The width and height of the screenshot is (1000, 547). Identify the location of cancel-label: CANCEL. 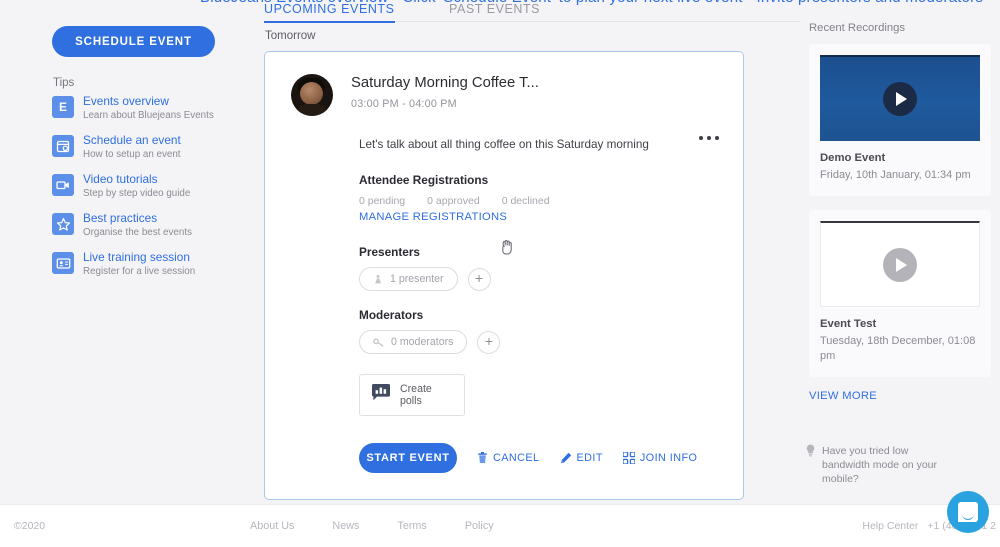
(516, 458).